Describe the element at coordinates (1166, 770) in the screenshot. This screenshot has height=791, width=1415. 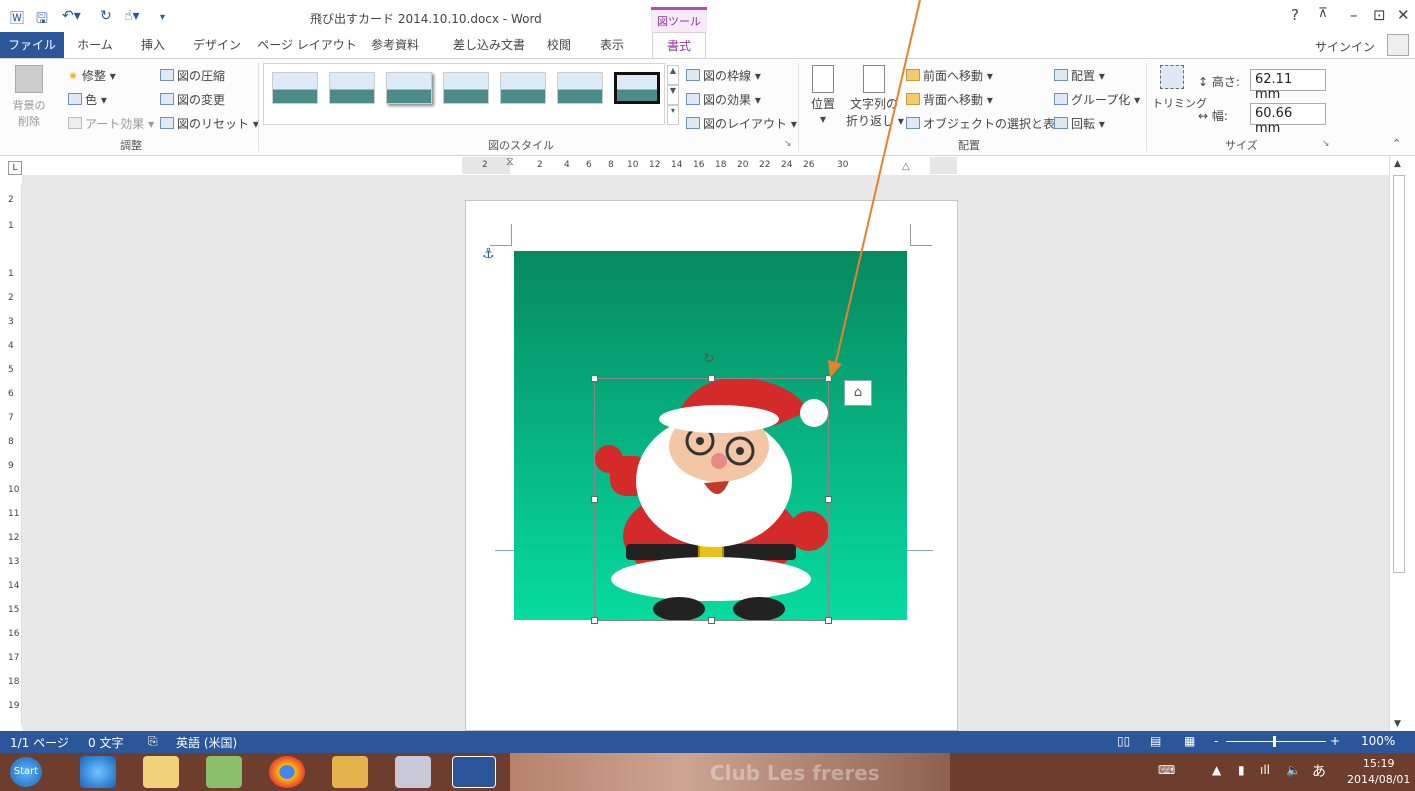
I see `keyboard-icon: ⌨` at that location.